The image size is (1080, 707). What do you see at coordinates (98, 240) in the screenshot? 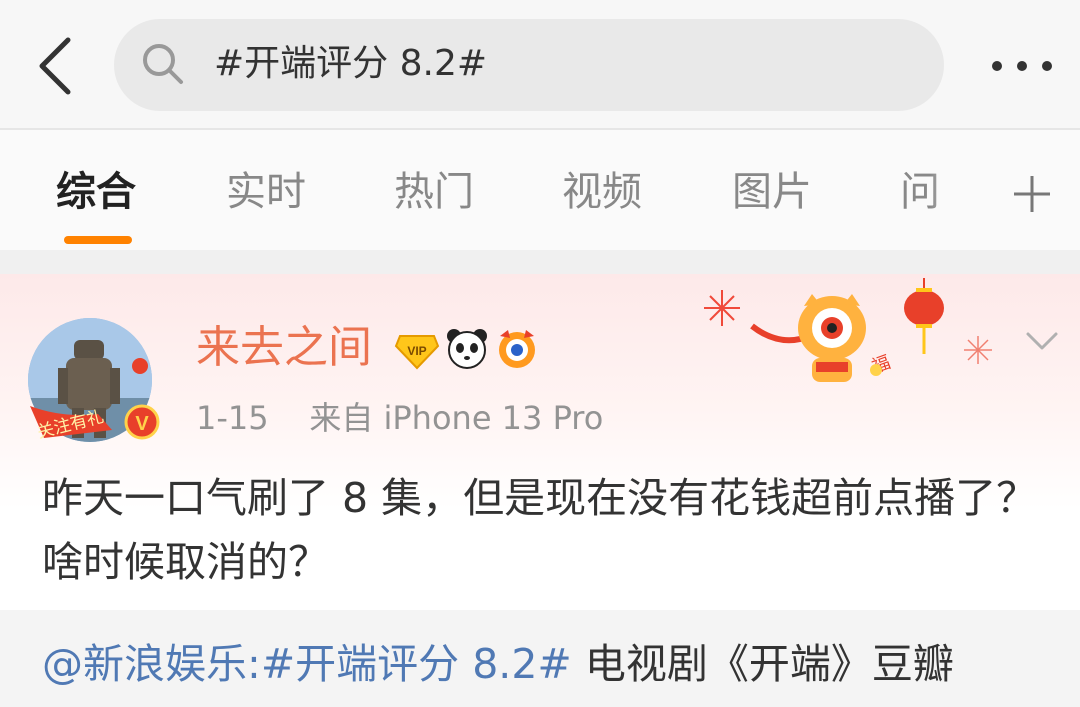
I see `active-tab-indicator` at bounding box center [98, 240].